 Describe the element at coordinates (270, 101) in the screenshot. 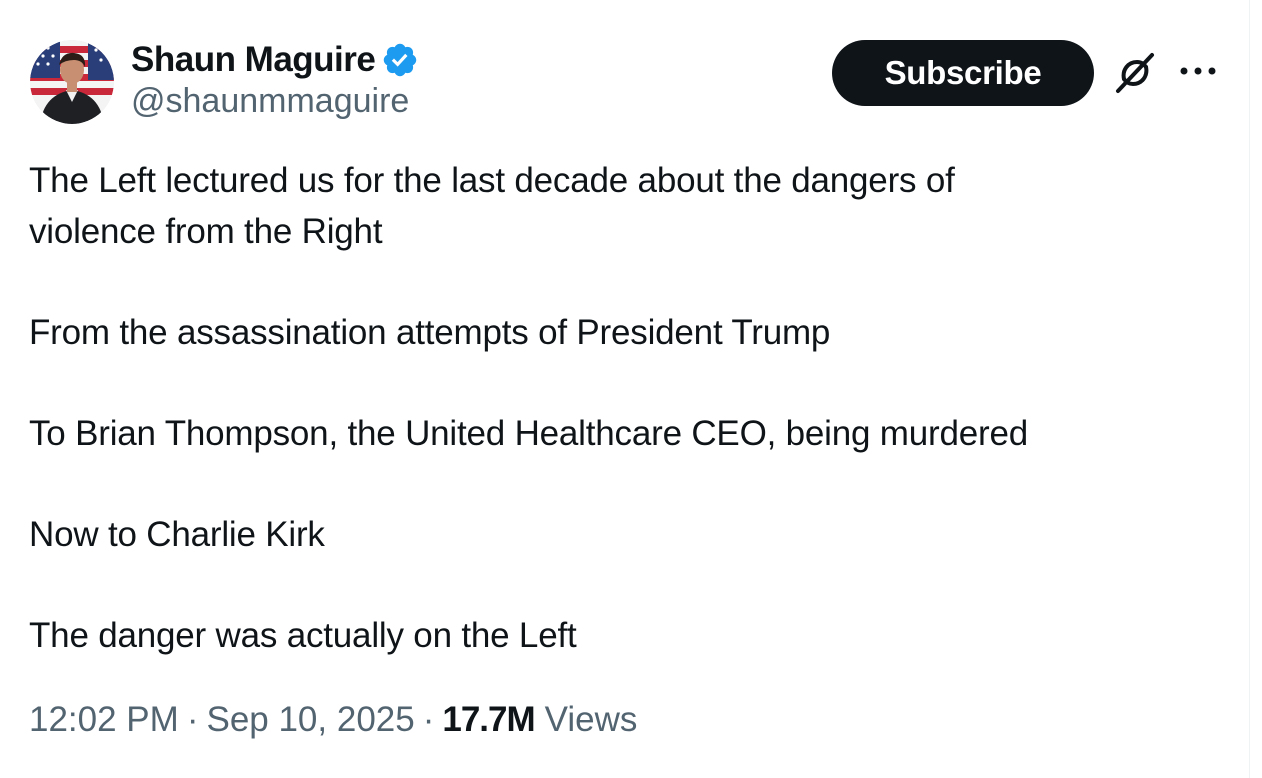

I see `author-handle: @shaunmmaguire` at that location.